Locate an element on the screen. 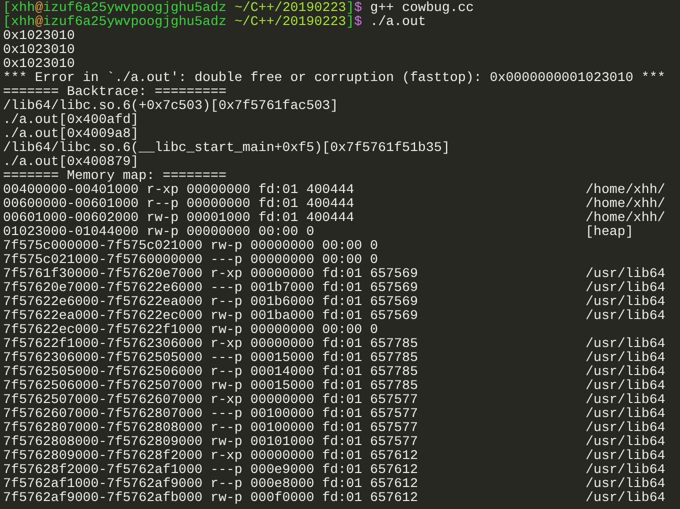 The width and height of the screenshot is (680, 509). output-line: /lib64/libc.so.6(__libc_start_main+0xf5)[0x7f5761f51b35] is located at coordinates (226, 148).